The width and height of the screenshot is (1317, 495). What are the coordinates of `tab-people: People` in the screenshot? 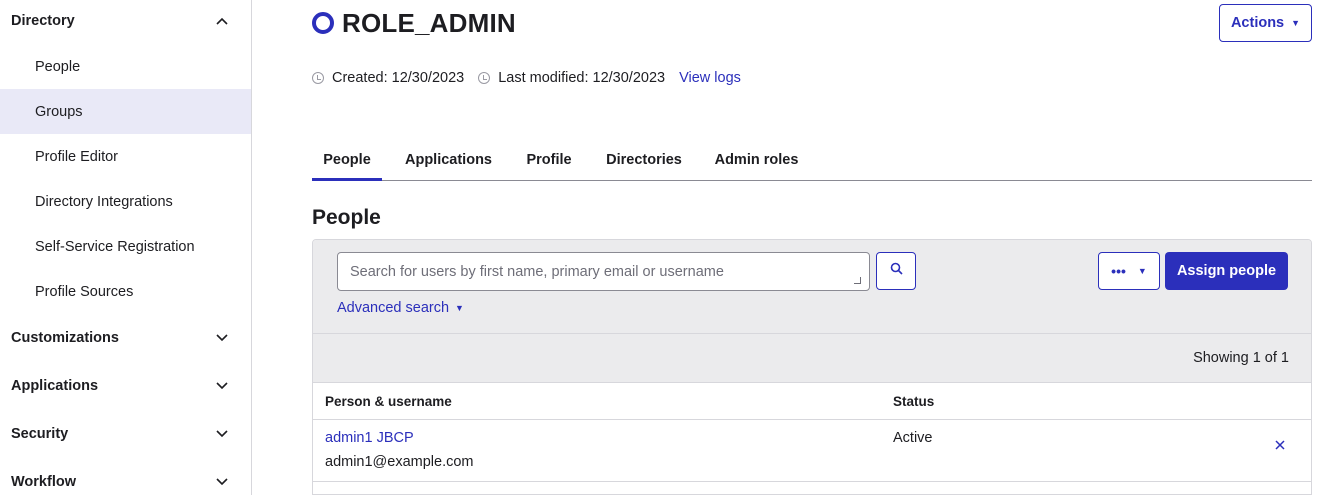 It's located at (347, 160).